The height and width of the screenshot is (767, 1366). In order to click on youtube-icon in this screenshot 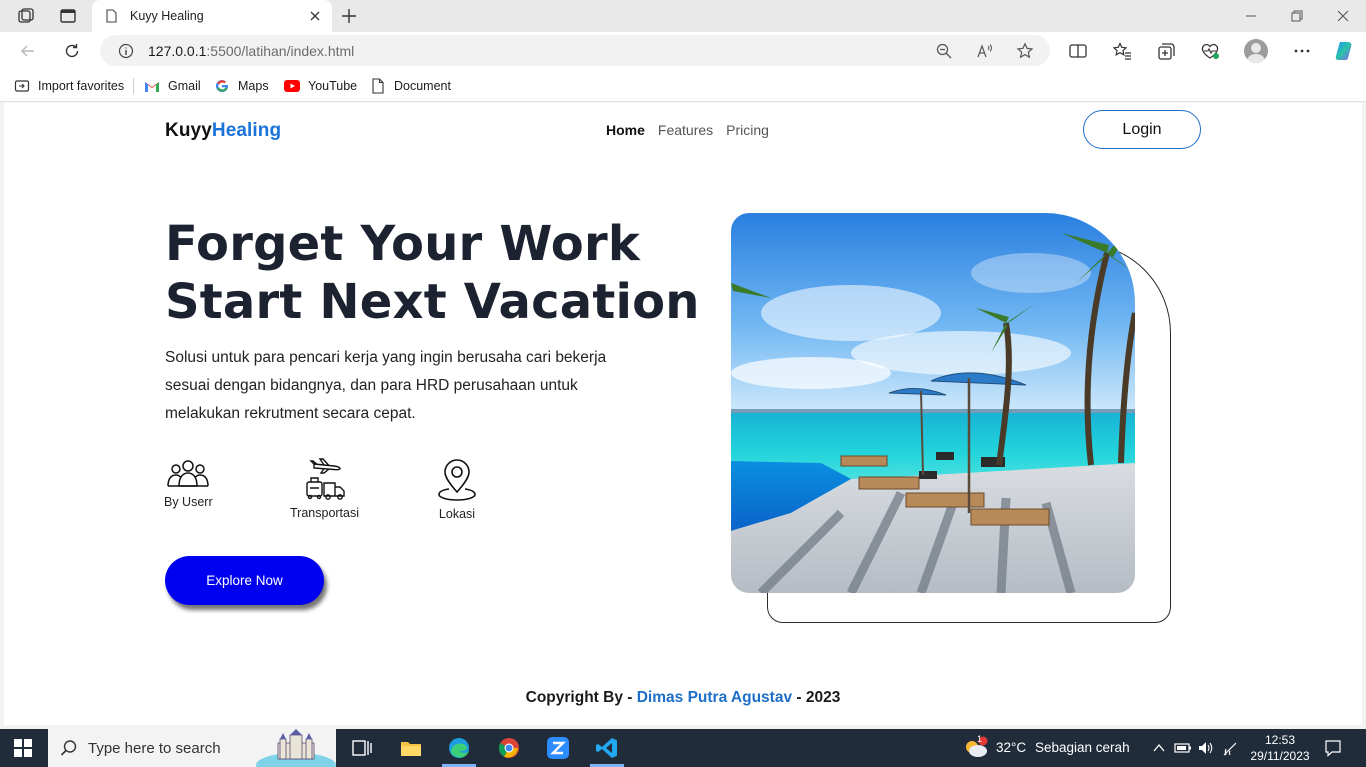, I will do `click(292, 86)`.